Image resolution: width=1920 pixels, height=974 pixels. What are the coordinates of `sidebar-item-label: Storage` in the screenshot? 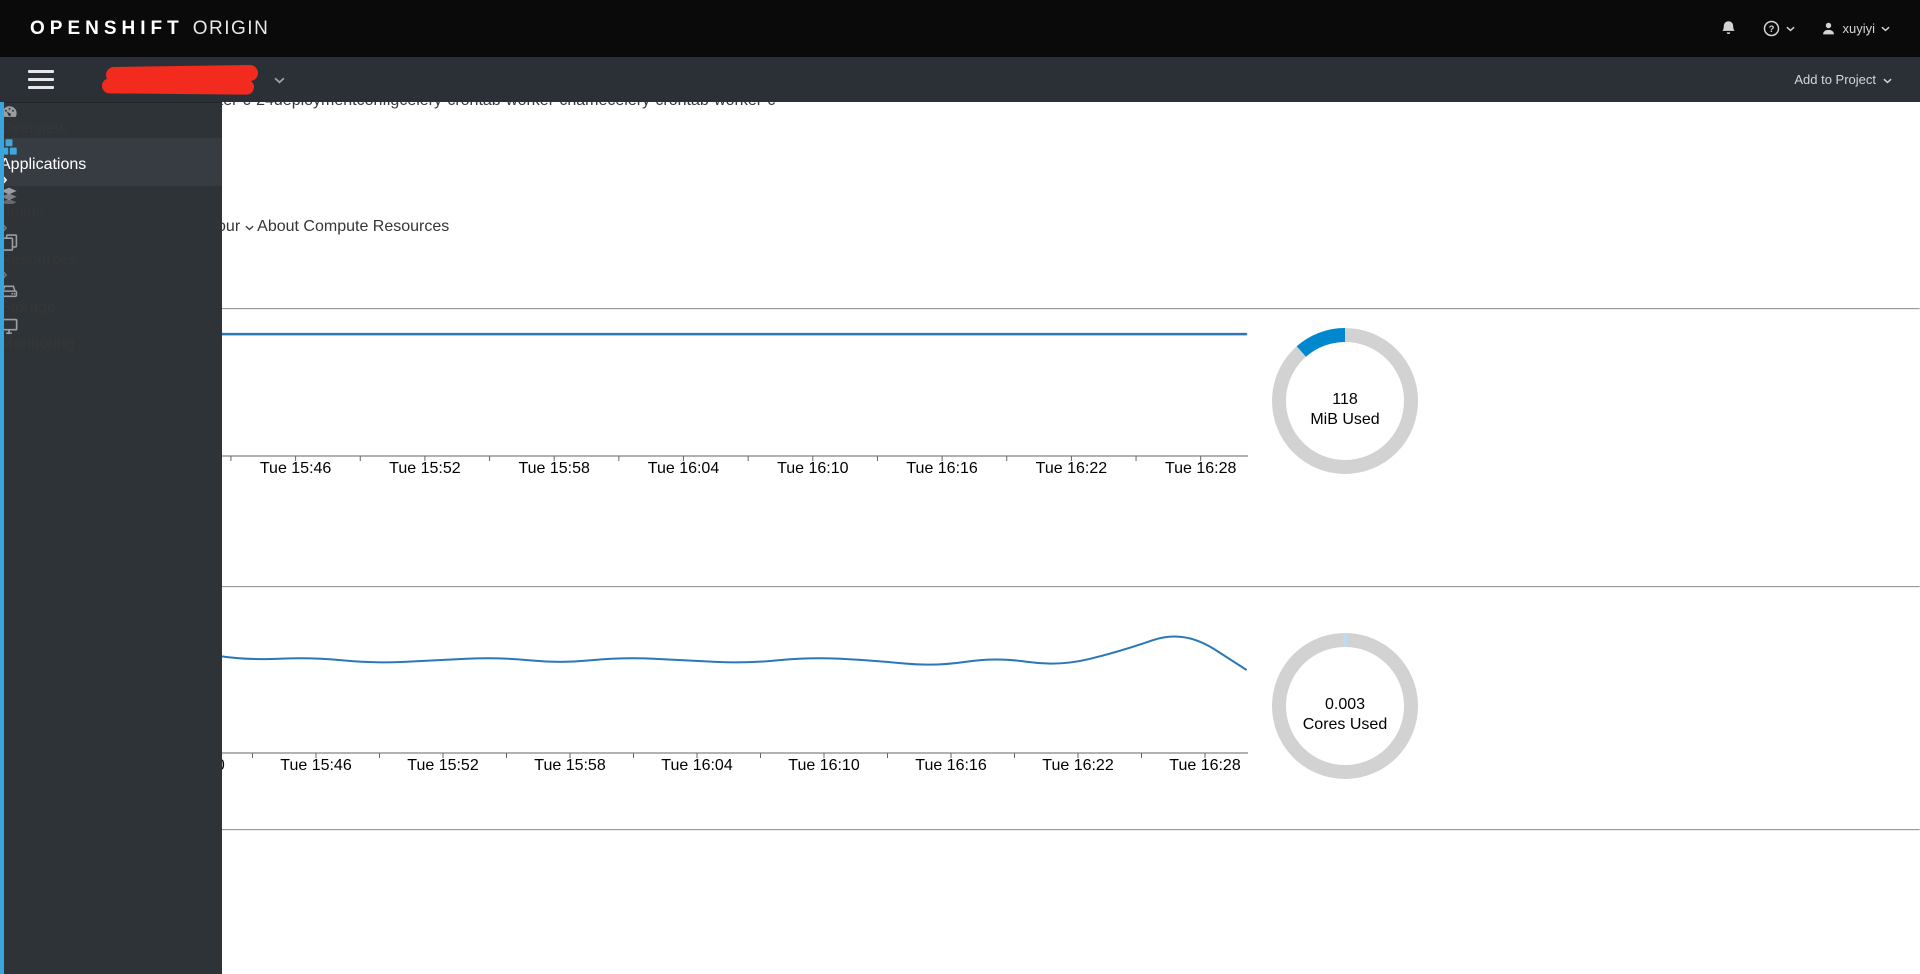 It's located at (28, 307).